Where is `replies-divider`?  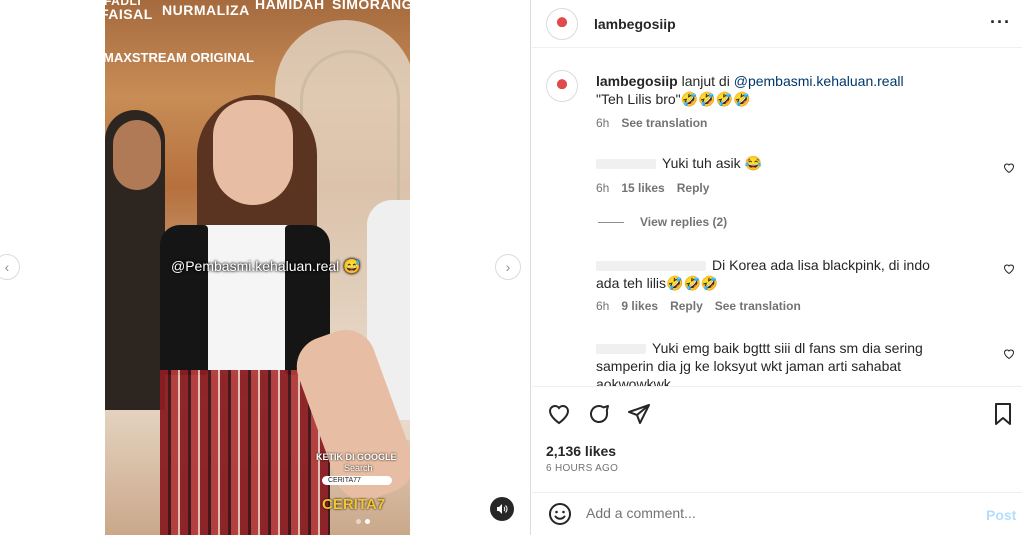
replies-divider is located at coordinates (611, 222).